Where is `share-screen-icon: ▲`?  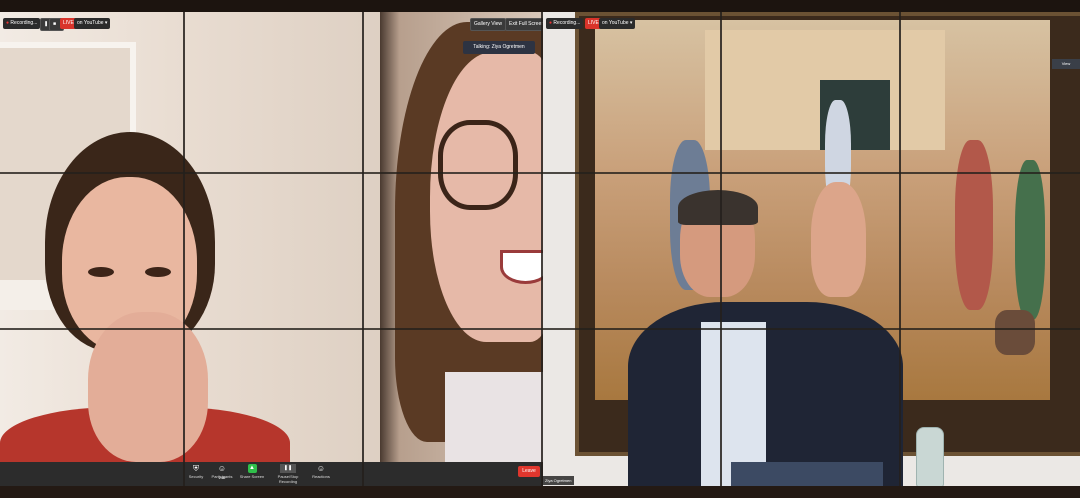 share-screen-icon: ▲ is located at coordinates (252, 468).